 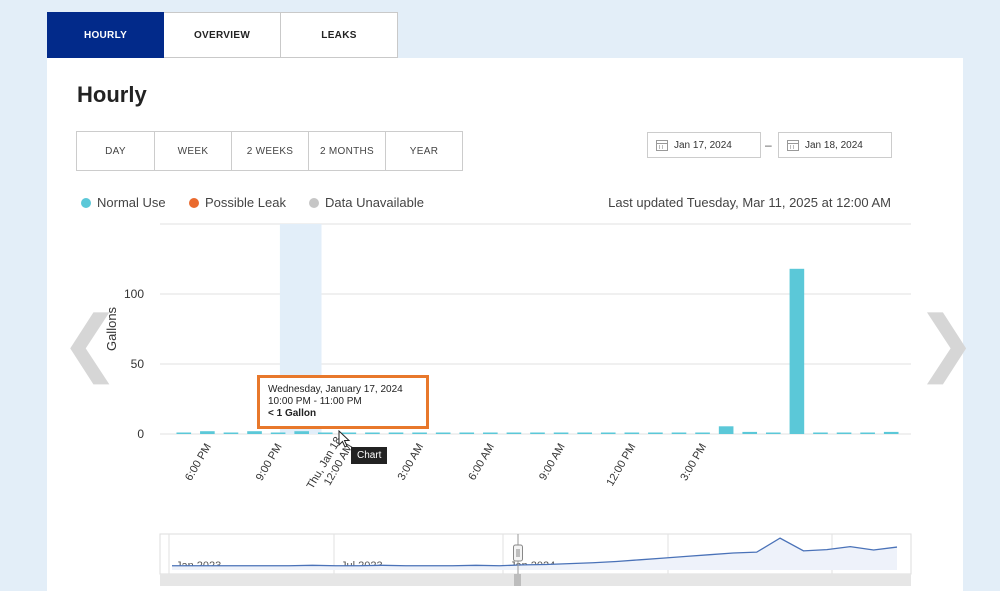 What do you see at coordinates (344, 439) in the screenshot?
I see `mouse-cursor-icon` at bounding box center [344, 439].